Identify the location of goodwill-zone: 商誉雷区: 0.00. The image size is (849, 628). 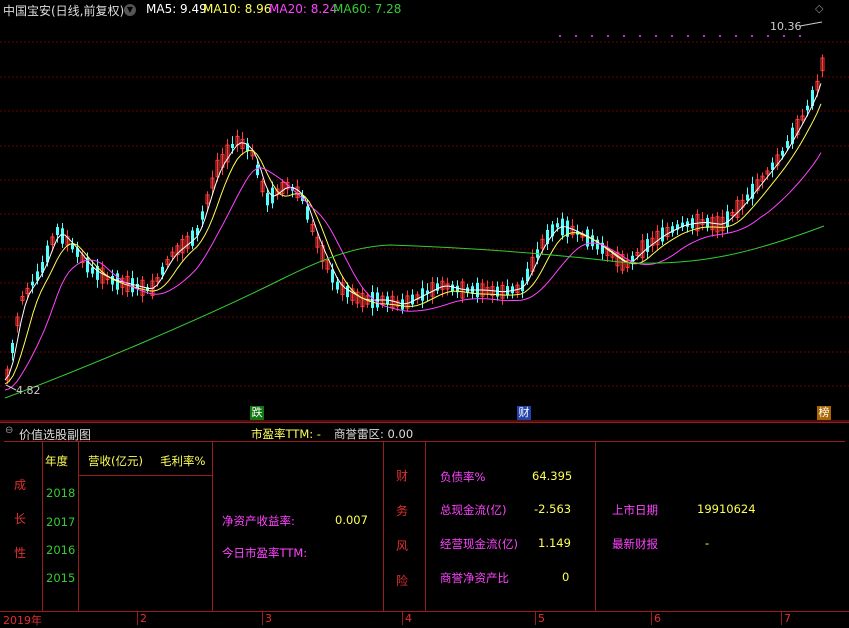
(374, 434).